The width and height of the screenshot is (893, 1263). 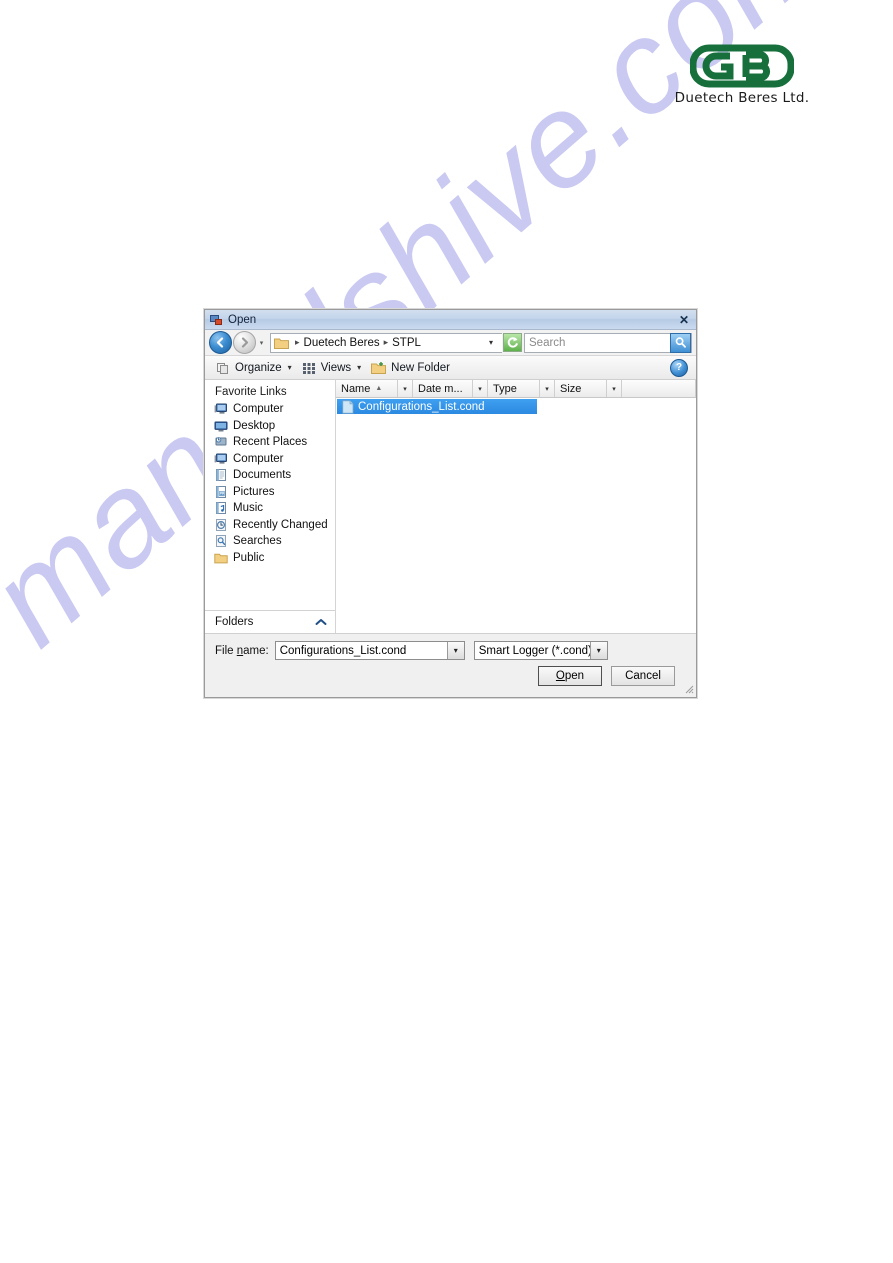 What do you see at coordinates (273, 475) in the screenshot?
I see `sidebar-item-documents: Documents` at bounding box center [273, 475].